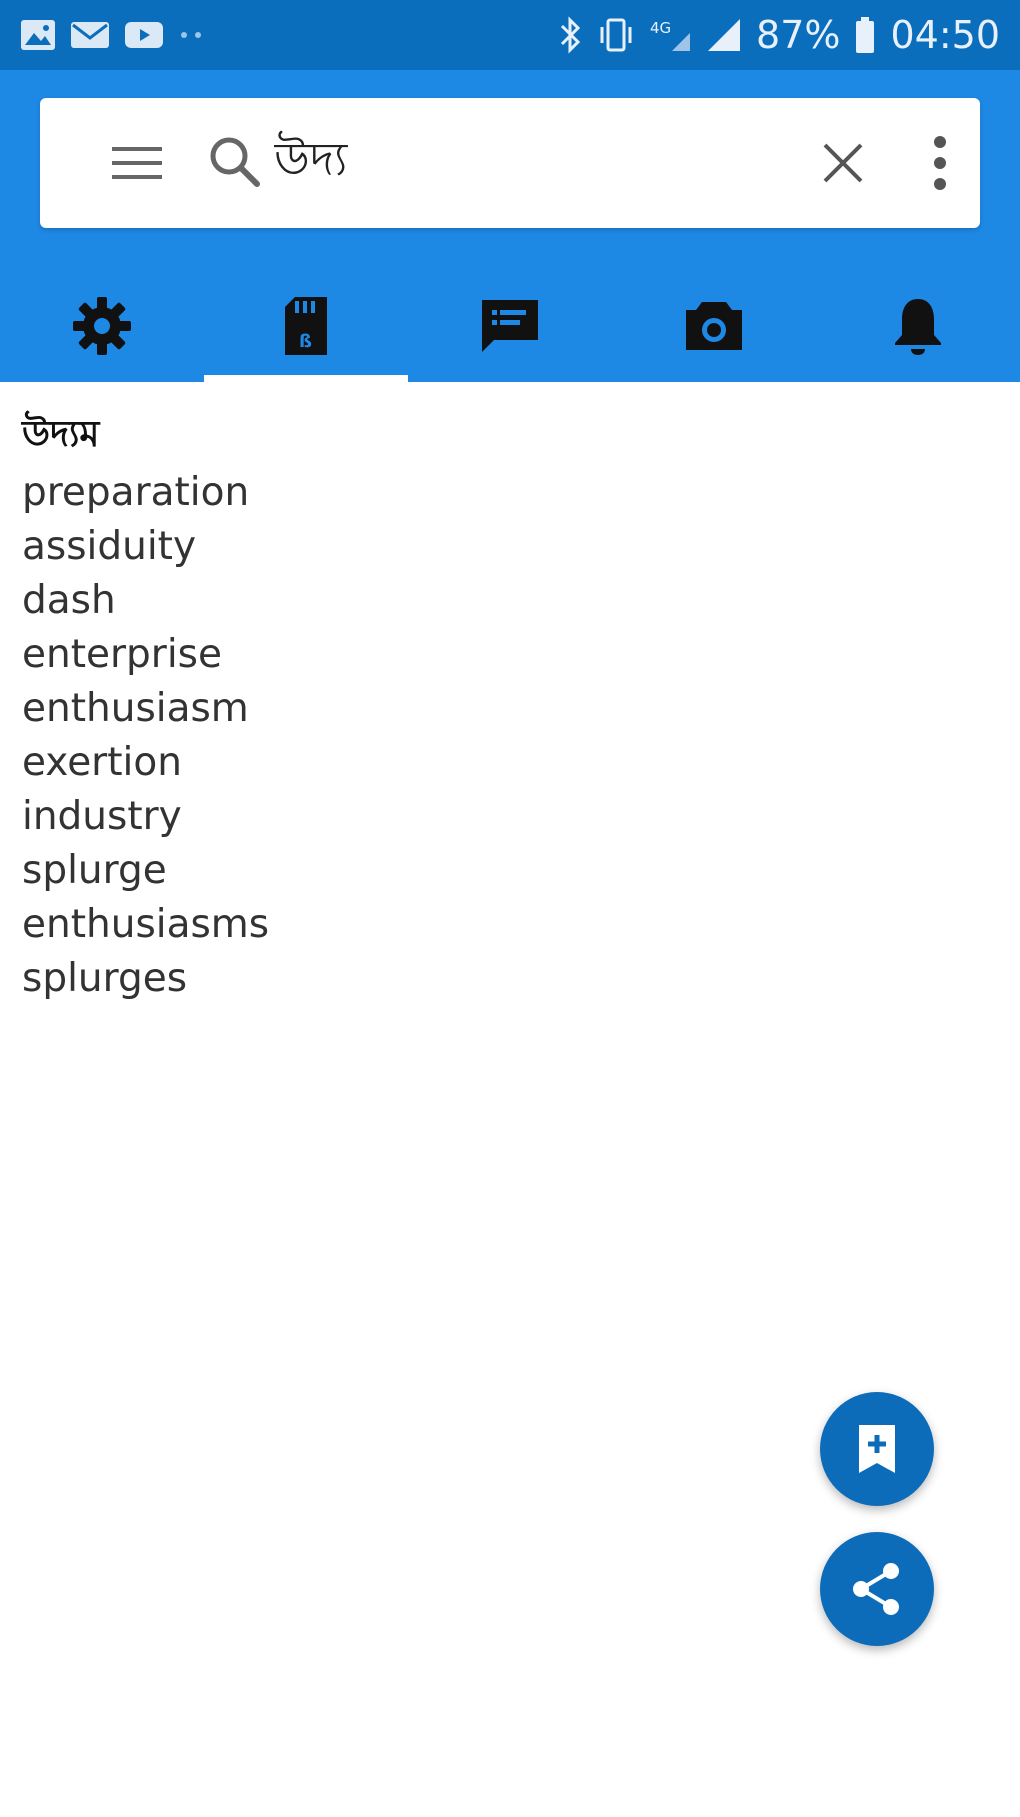 This screenshot has width=1020, height=1817. I want to click on more-vertical-icon, so click(940, 163).